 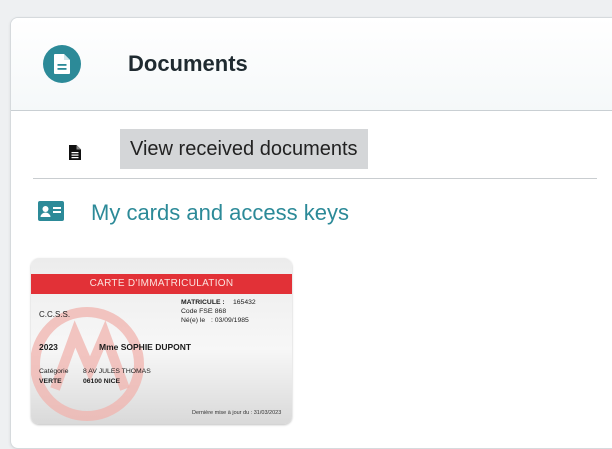 What do you see at coordinates (62, 64) in the screenshot?
I see `document-icon` at bounding box center [62, 64].